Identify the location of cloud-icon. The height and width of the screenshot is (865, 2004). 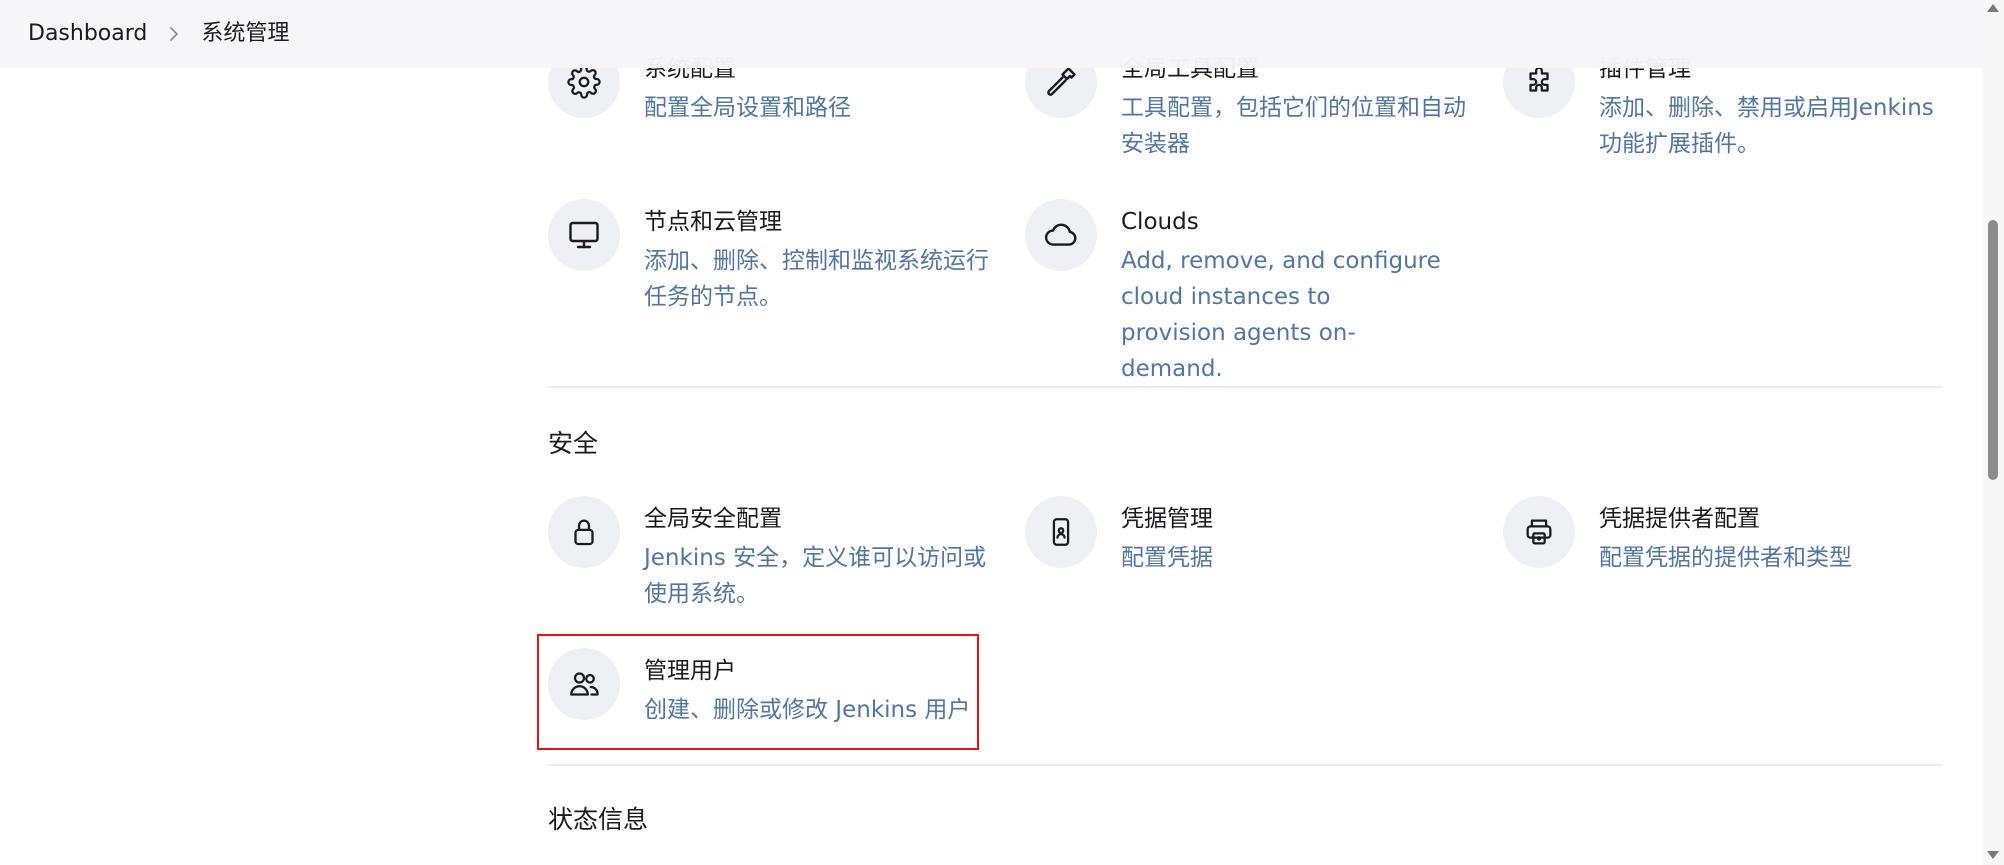
(1061, 235).